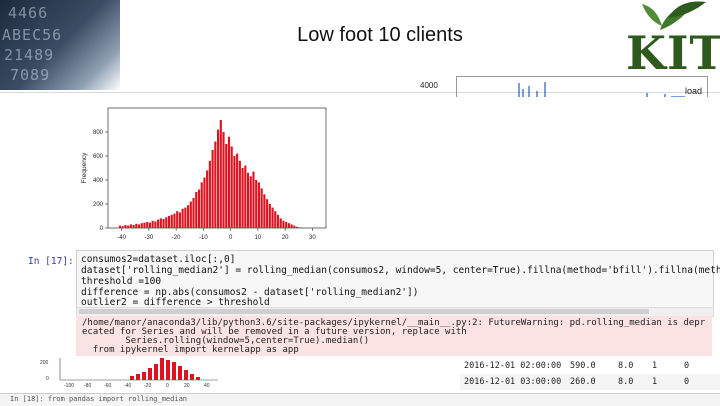 The height and width of the screenshot is (406, 720). Describe the element at coordinates (102, 229) in the screenshot. I see `y-tick-label: 0` at that location.